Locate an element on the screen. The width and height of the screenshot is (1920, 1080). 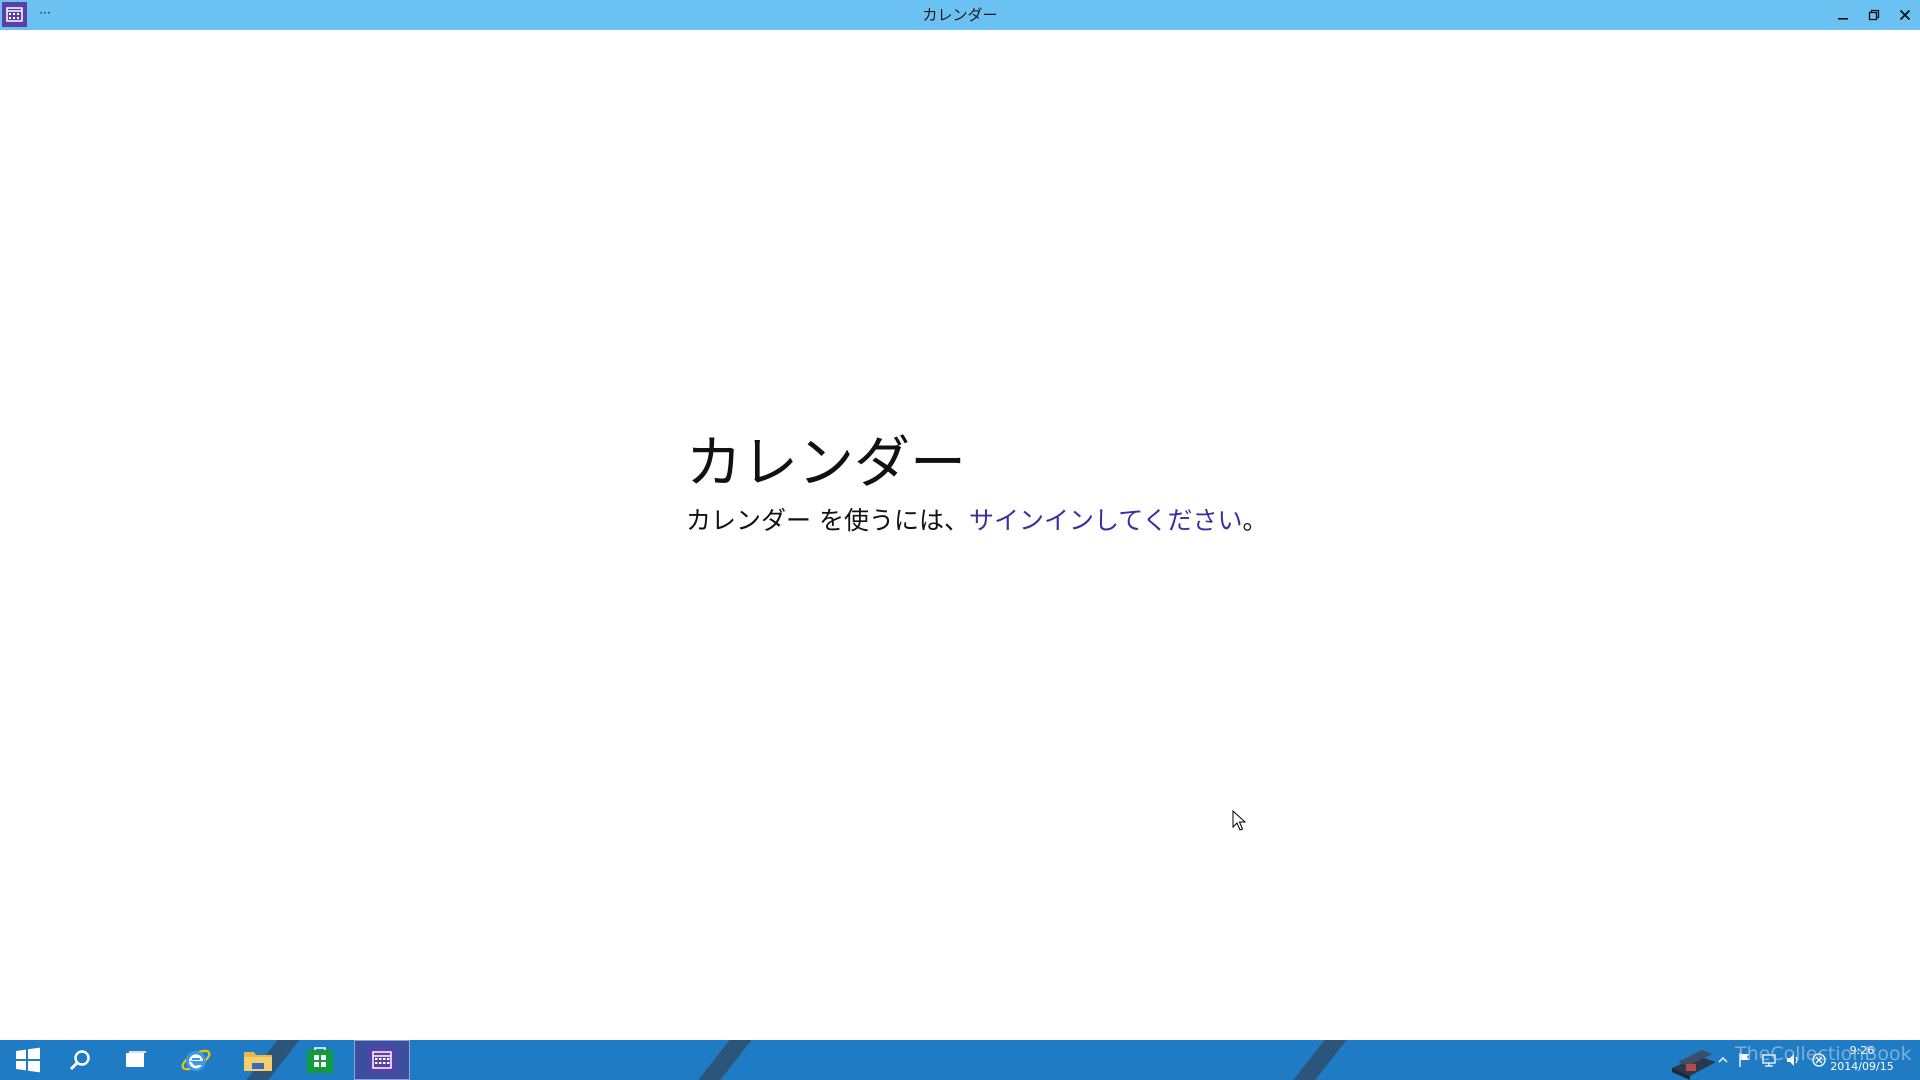
network-icon is located at coordinates (1769, 1060).